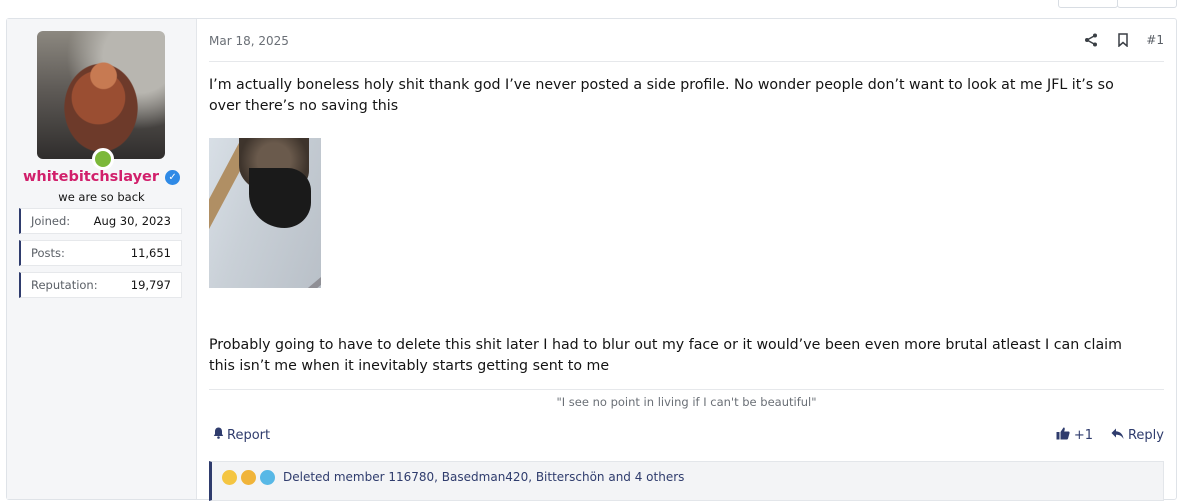 This screenshot has height=501, width=1202. Describe the element at coordinates (51, 221) in the screenshot. I see `stat-label: Joined:` at that location.